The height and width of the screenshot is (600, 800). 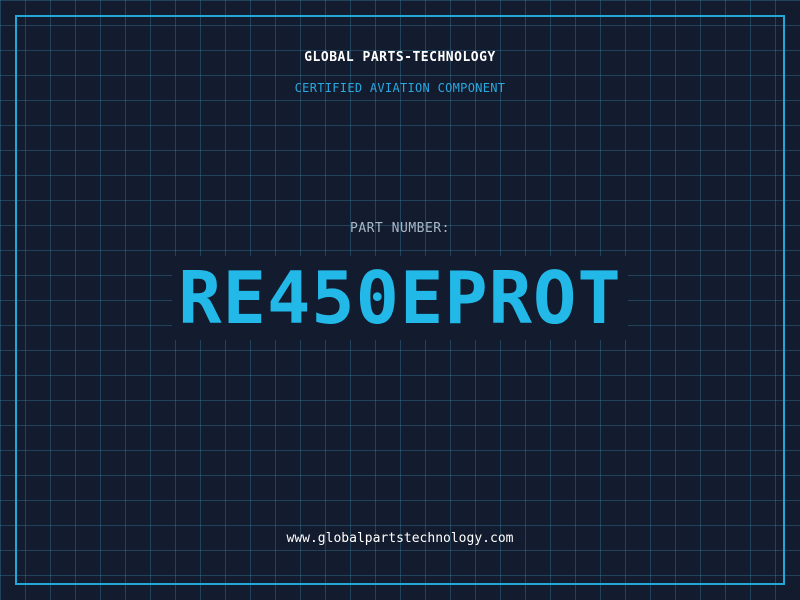 I want to click on part-number-label: PART NUMBER:, so click(x=400, y=228).